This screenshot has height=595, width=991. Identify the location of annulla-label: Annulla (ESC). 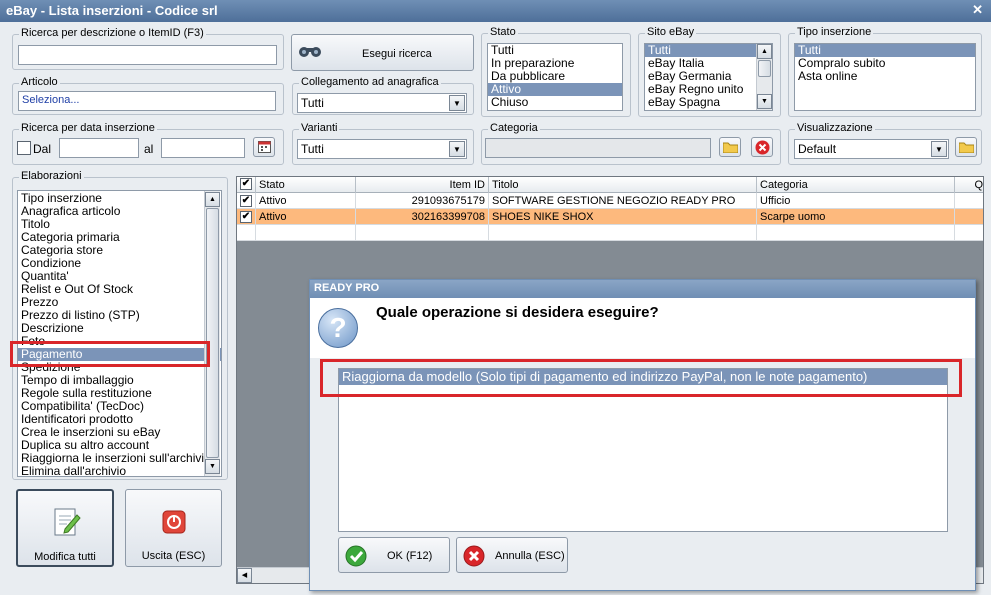
(530, 556).